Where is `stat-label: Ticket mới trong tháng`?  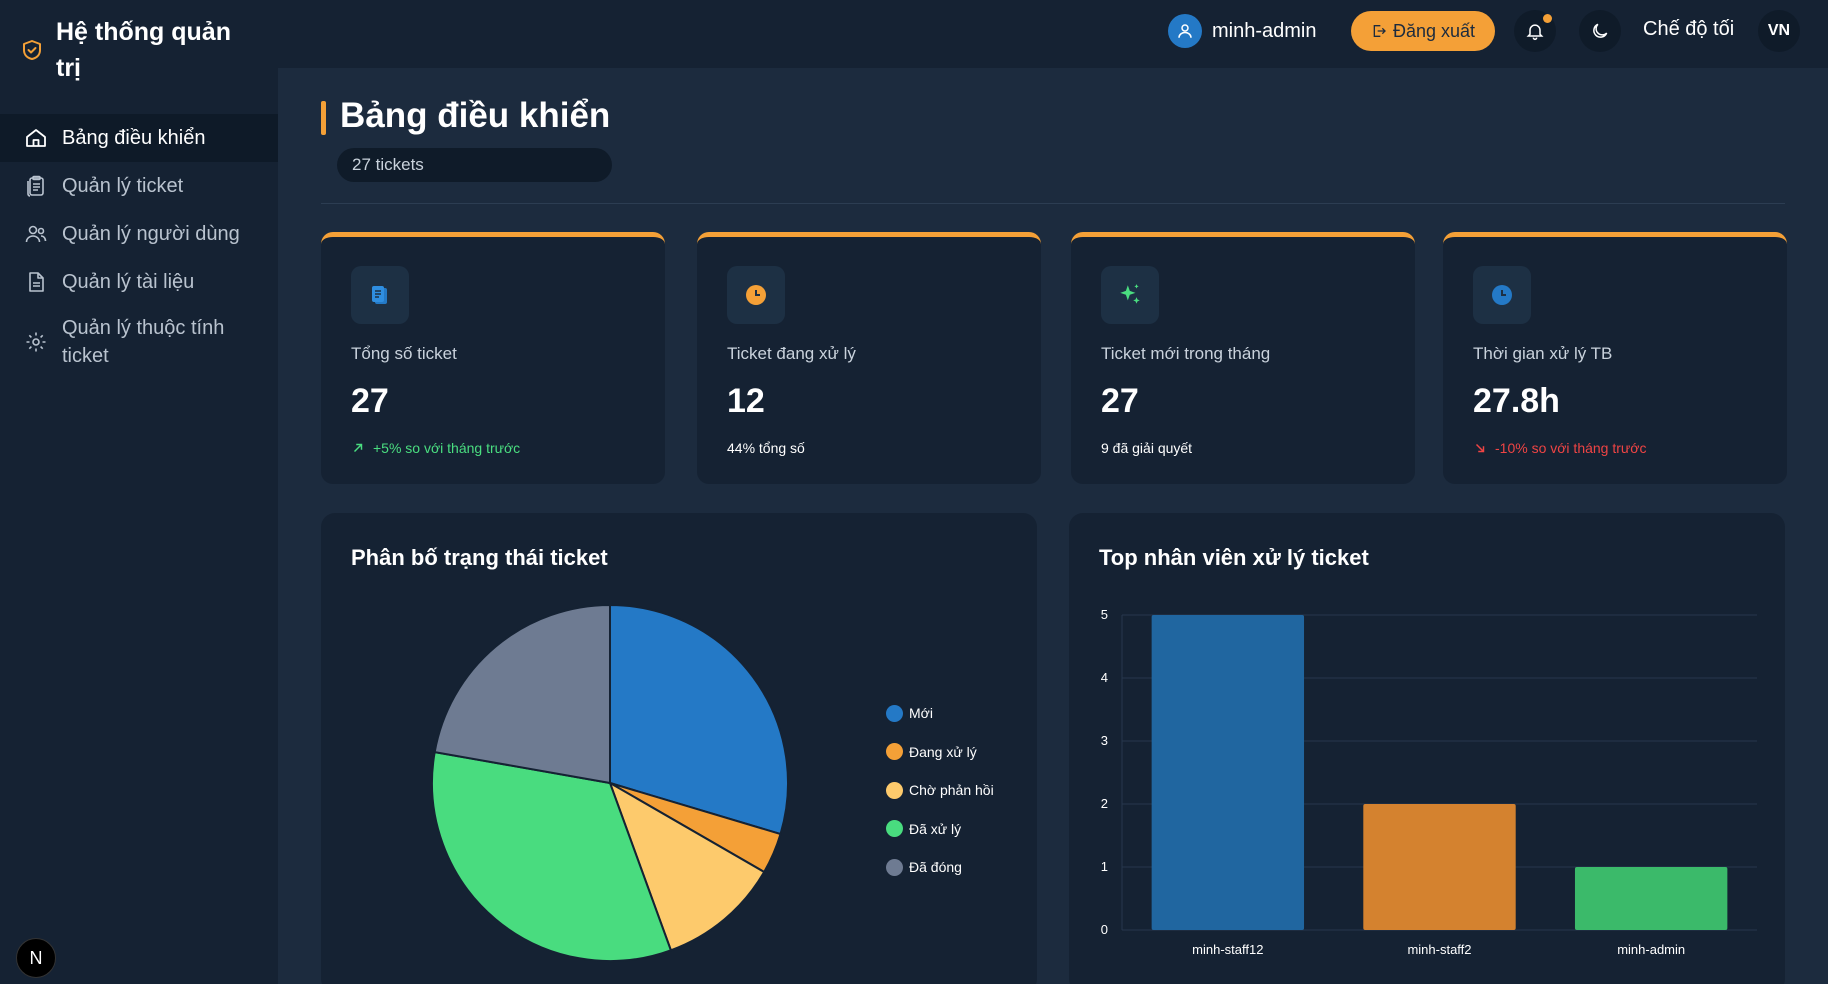
stat-label: Ticket mới trong tháng is located at coordinates (1186, 353).